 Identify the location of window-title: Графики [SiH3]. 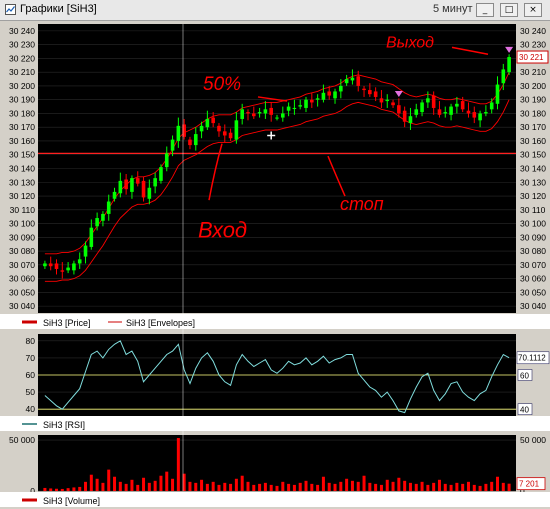
(58, 9).